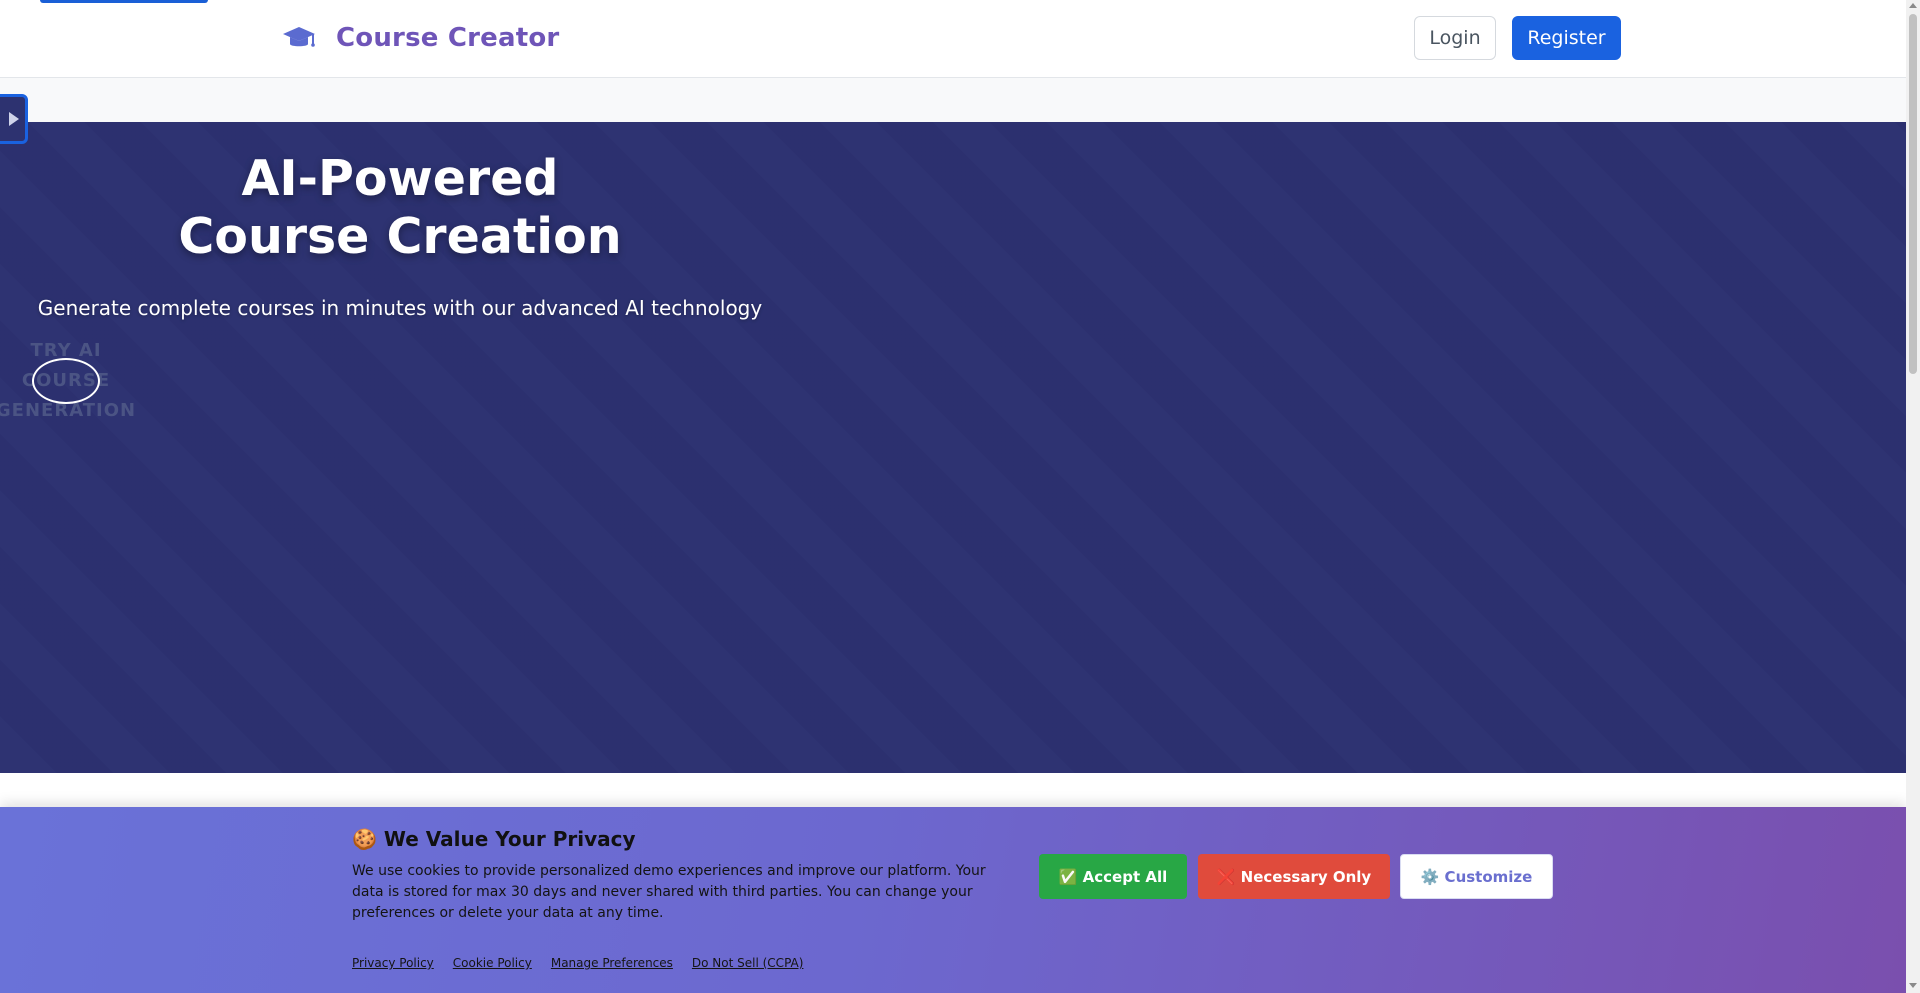 Image resolution: width=1920 pixels, height=993 pixels. I want to click on chevron-right-icon, so click(14, 119).